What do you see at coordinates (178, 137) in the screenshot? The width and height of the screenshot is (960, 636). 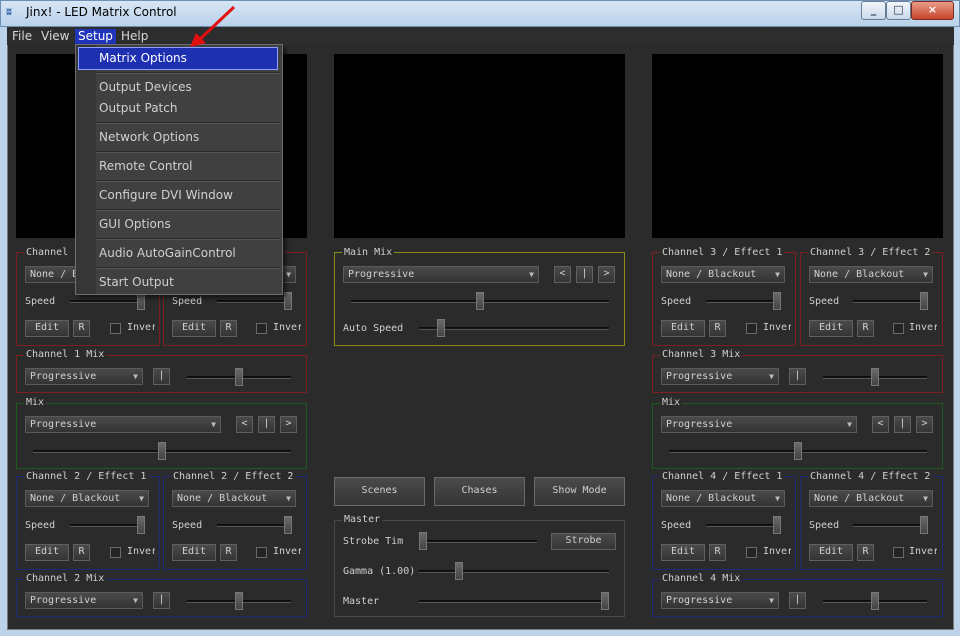 I see `menu-item-network-options: Network Options` at bounding box center [178, 137].